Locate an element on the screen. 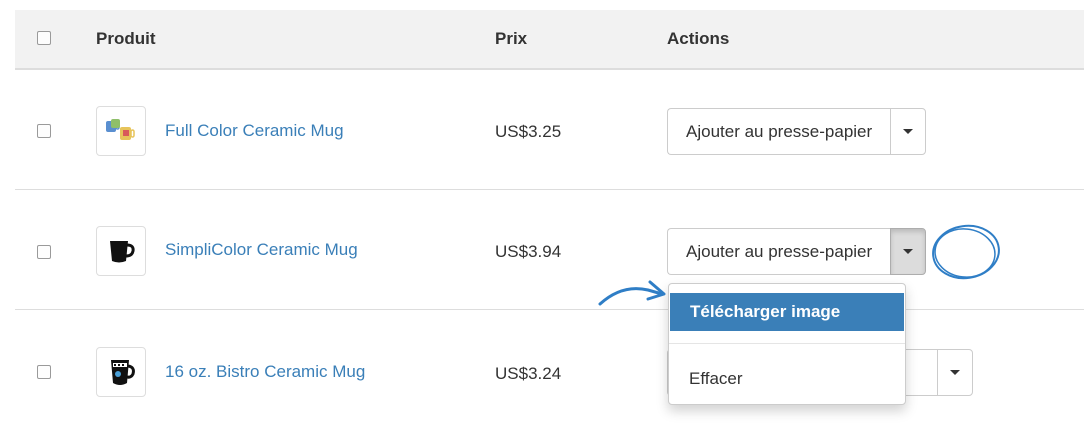  bistro-mug-icon is located at coordinates (123, 372).